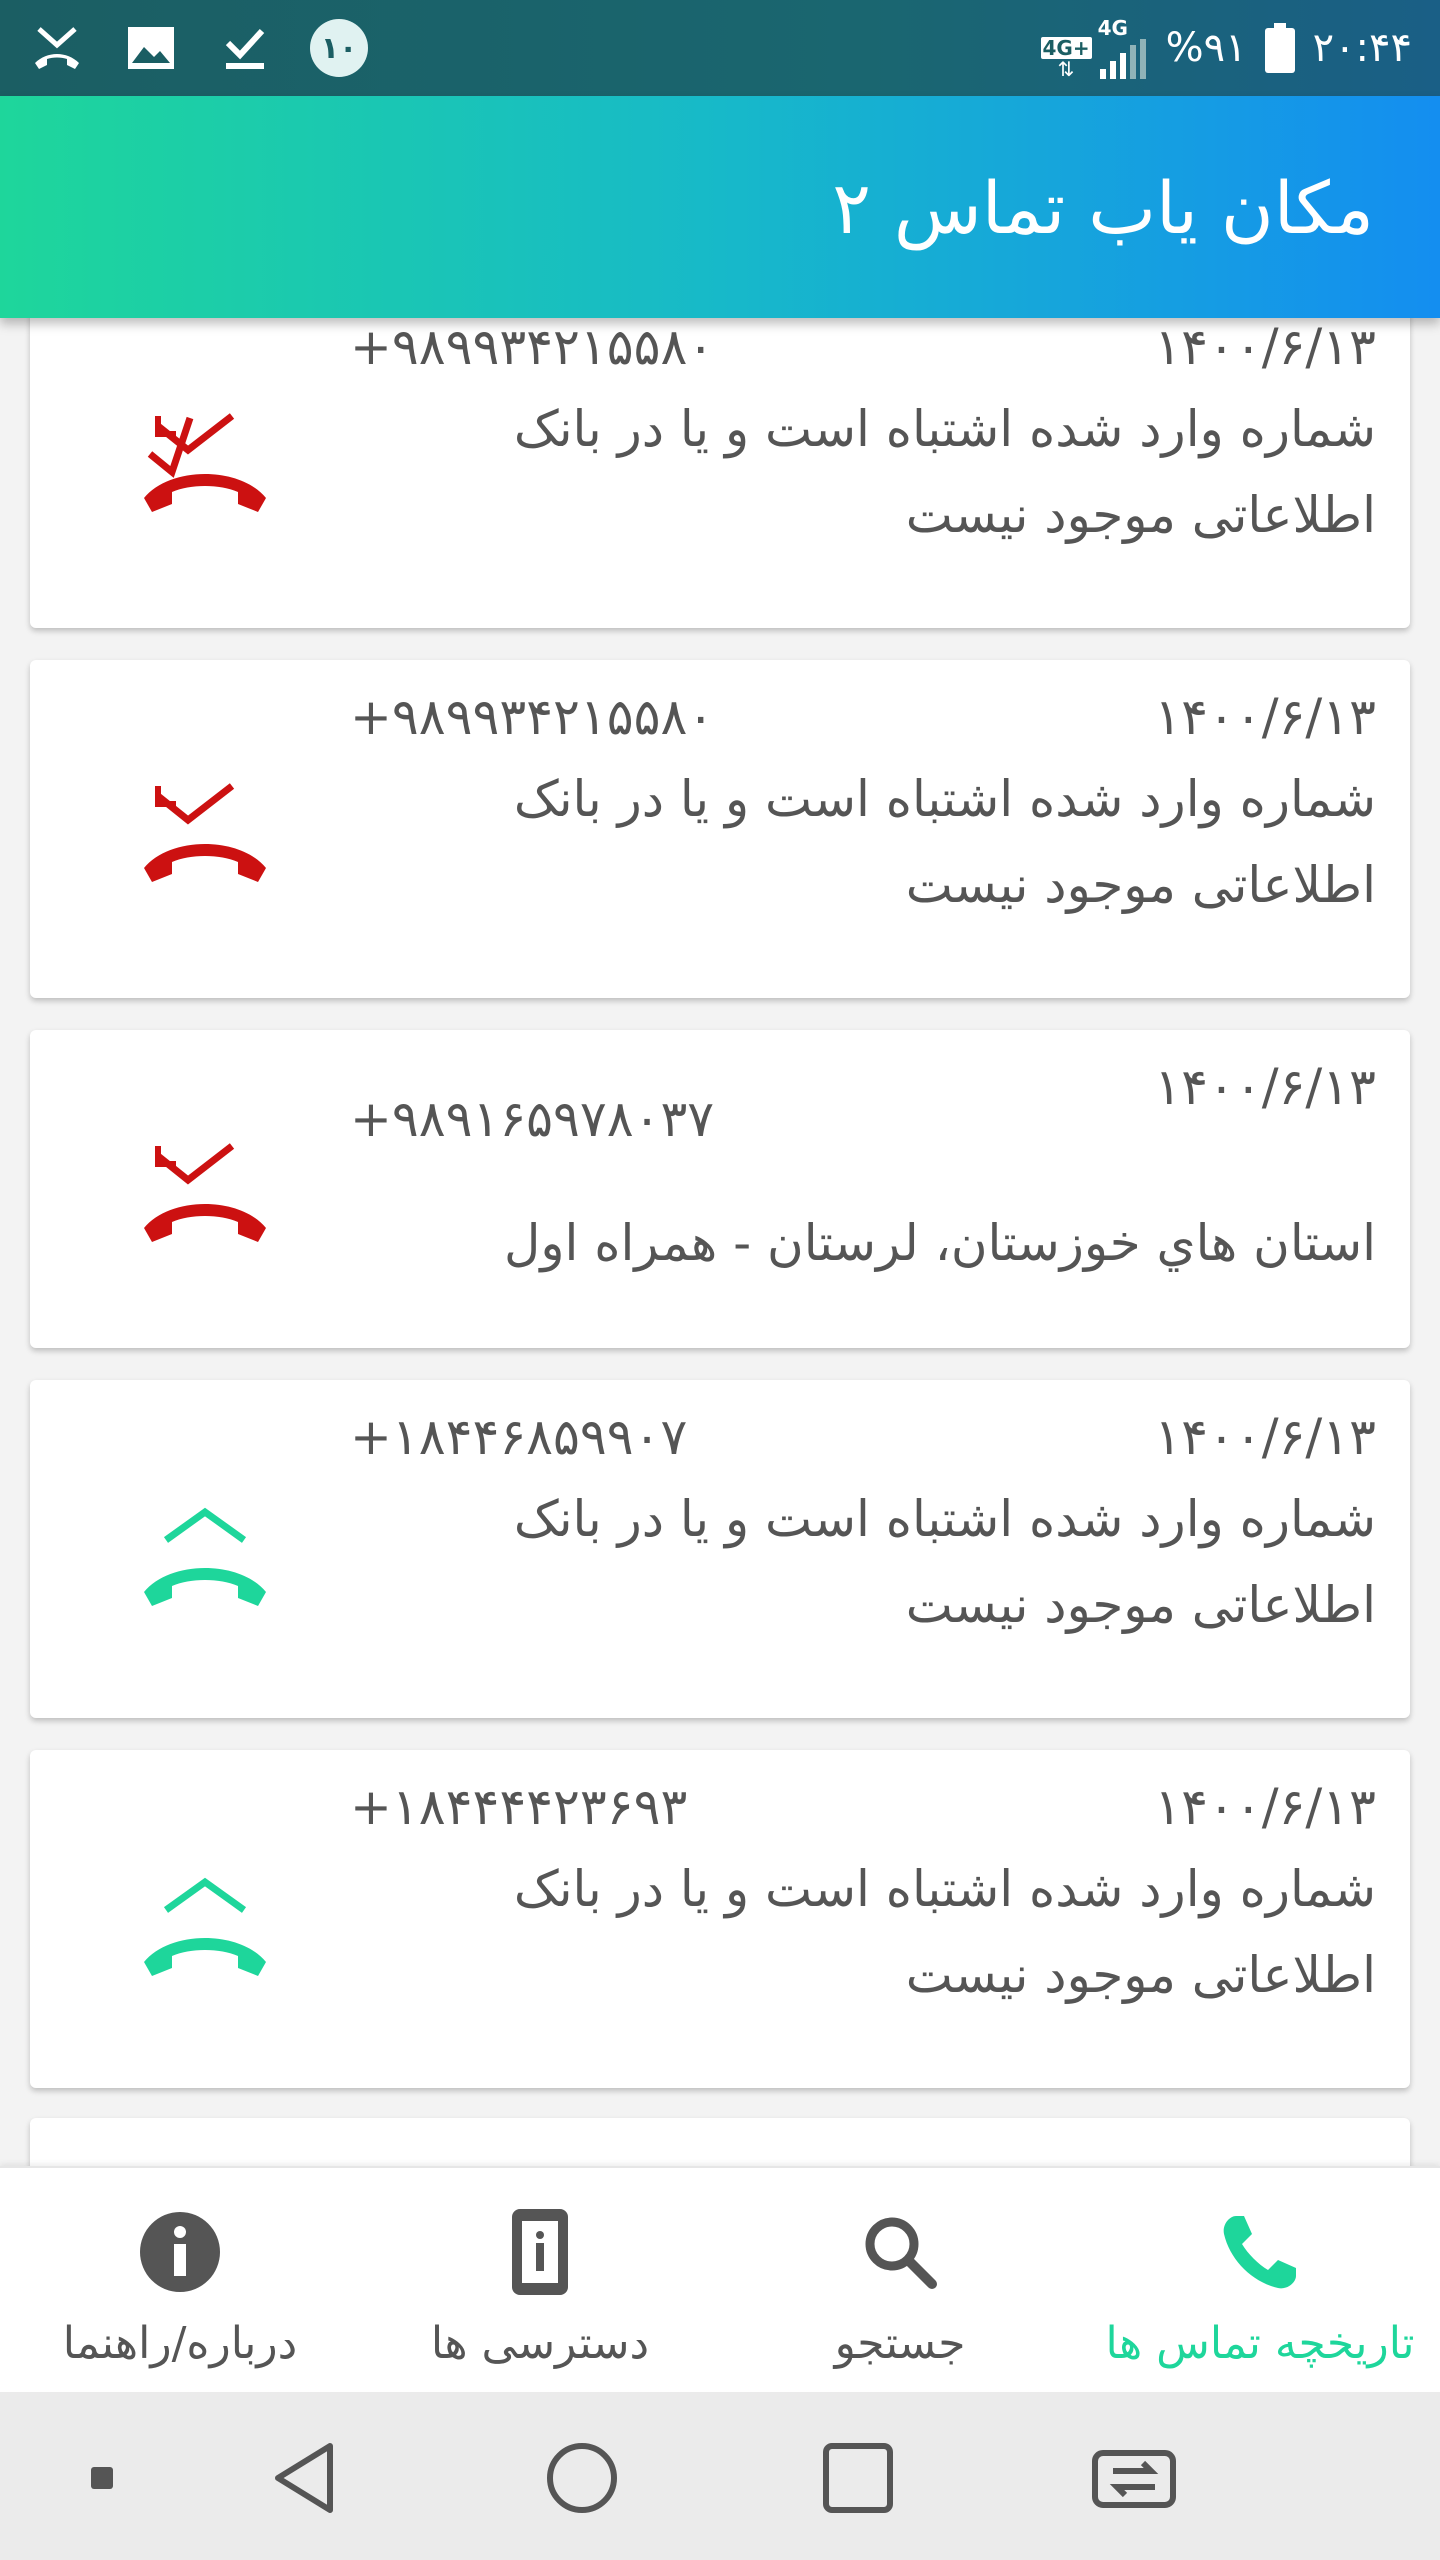 This screenshot has width=1440, height=2560. Describe the element at coordinates (720, 2142) in the screenshot. I see `call-log-item` at that location.